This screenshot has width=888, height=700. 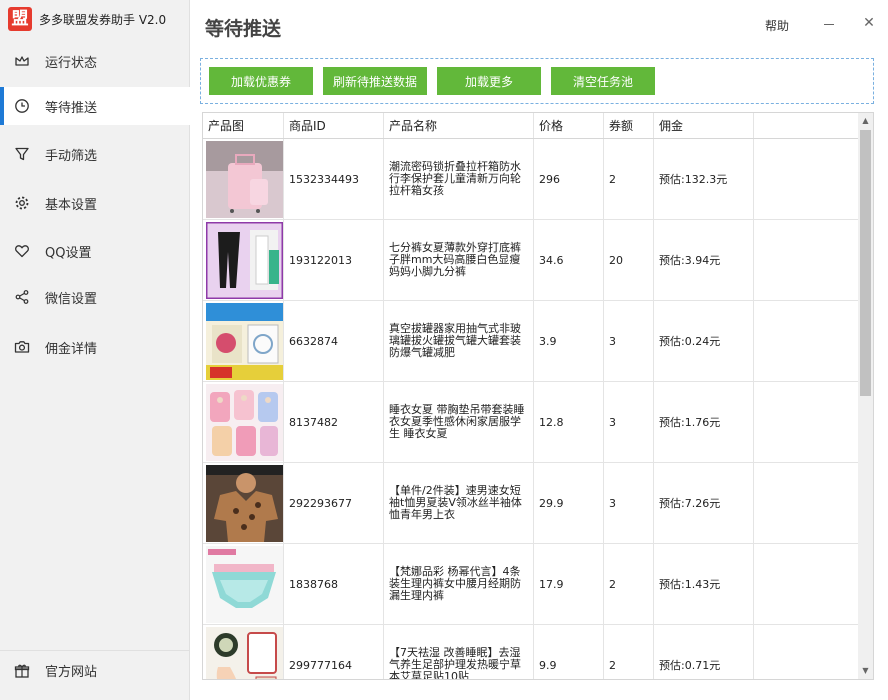 I want to click on load-more-button: 加载更多, so click(x=489, y=81).